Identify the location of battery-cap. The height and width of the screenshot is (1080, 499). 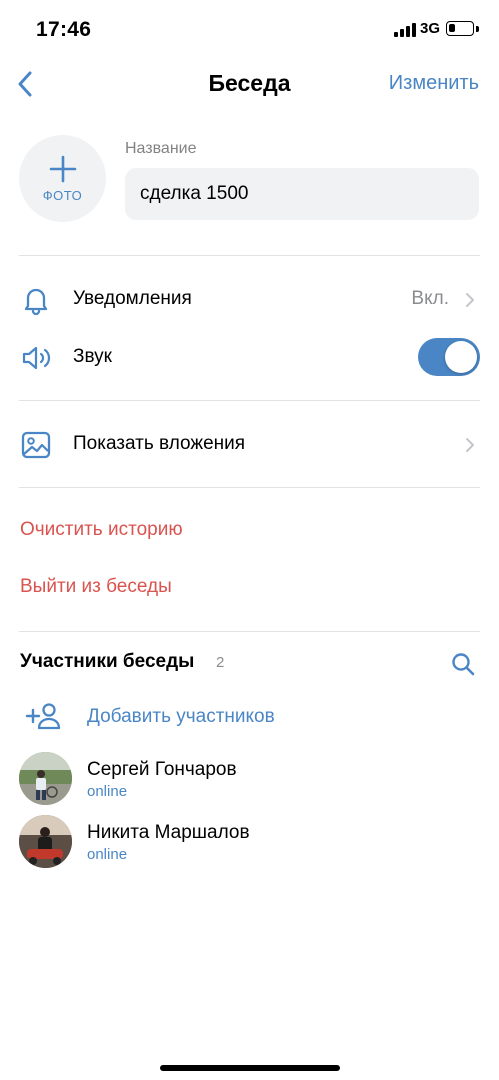
(477, 29).